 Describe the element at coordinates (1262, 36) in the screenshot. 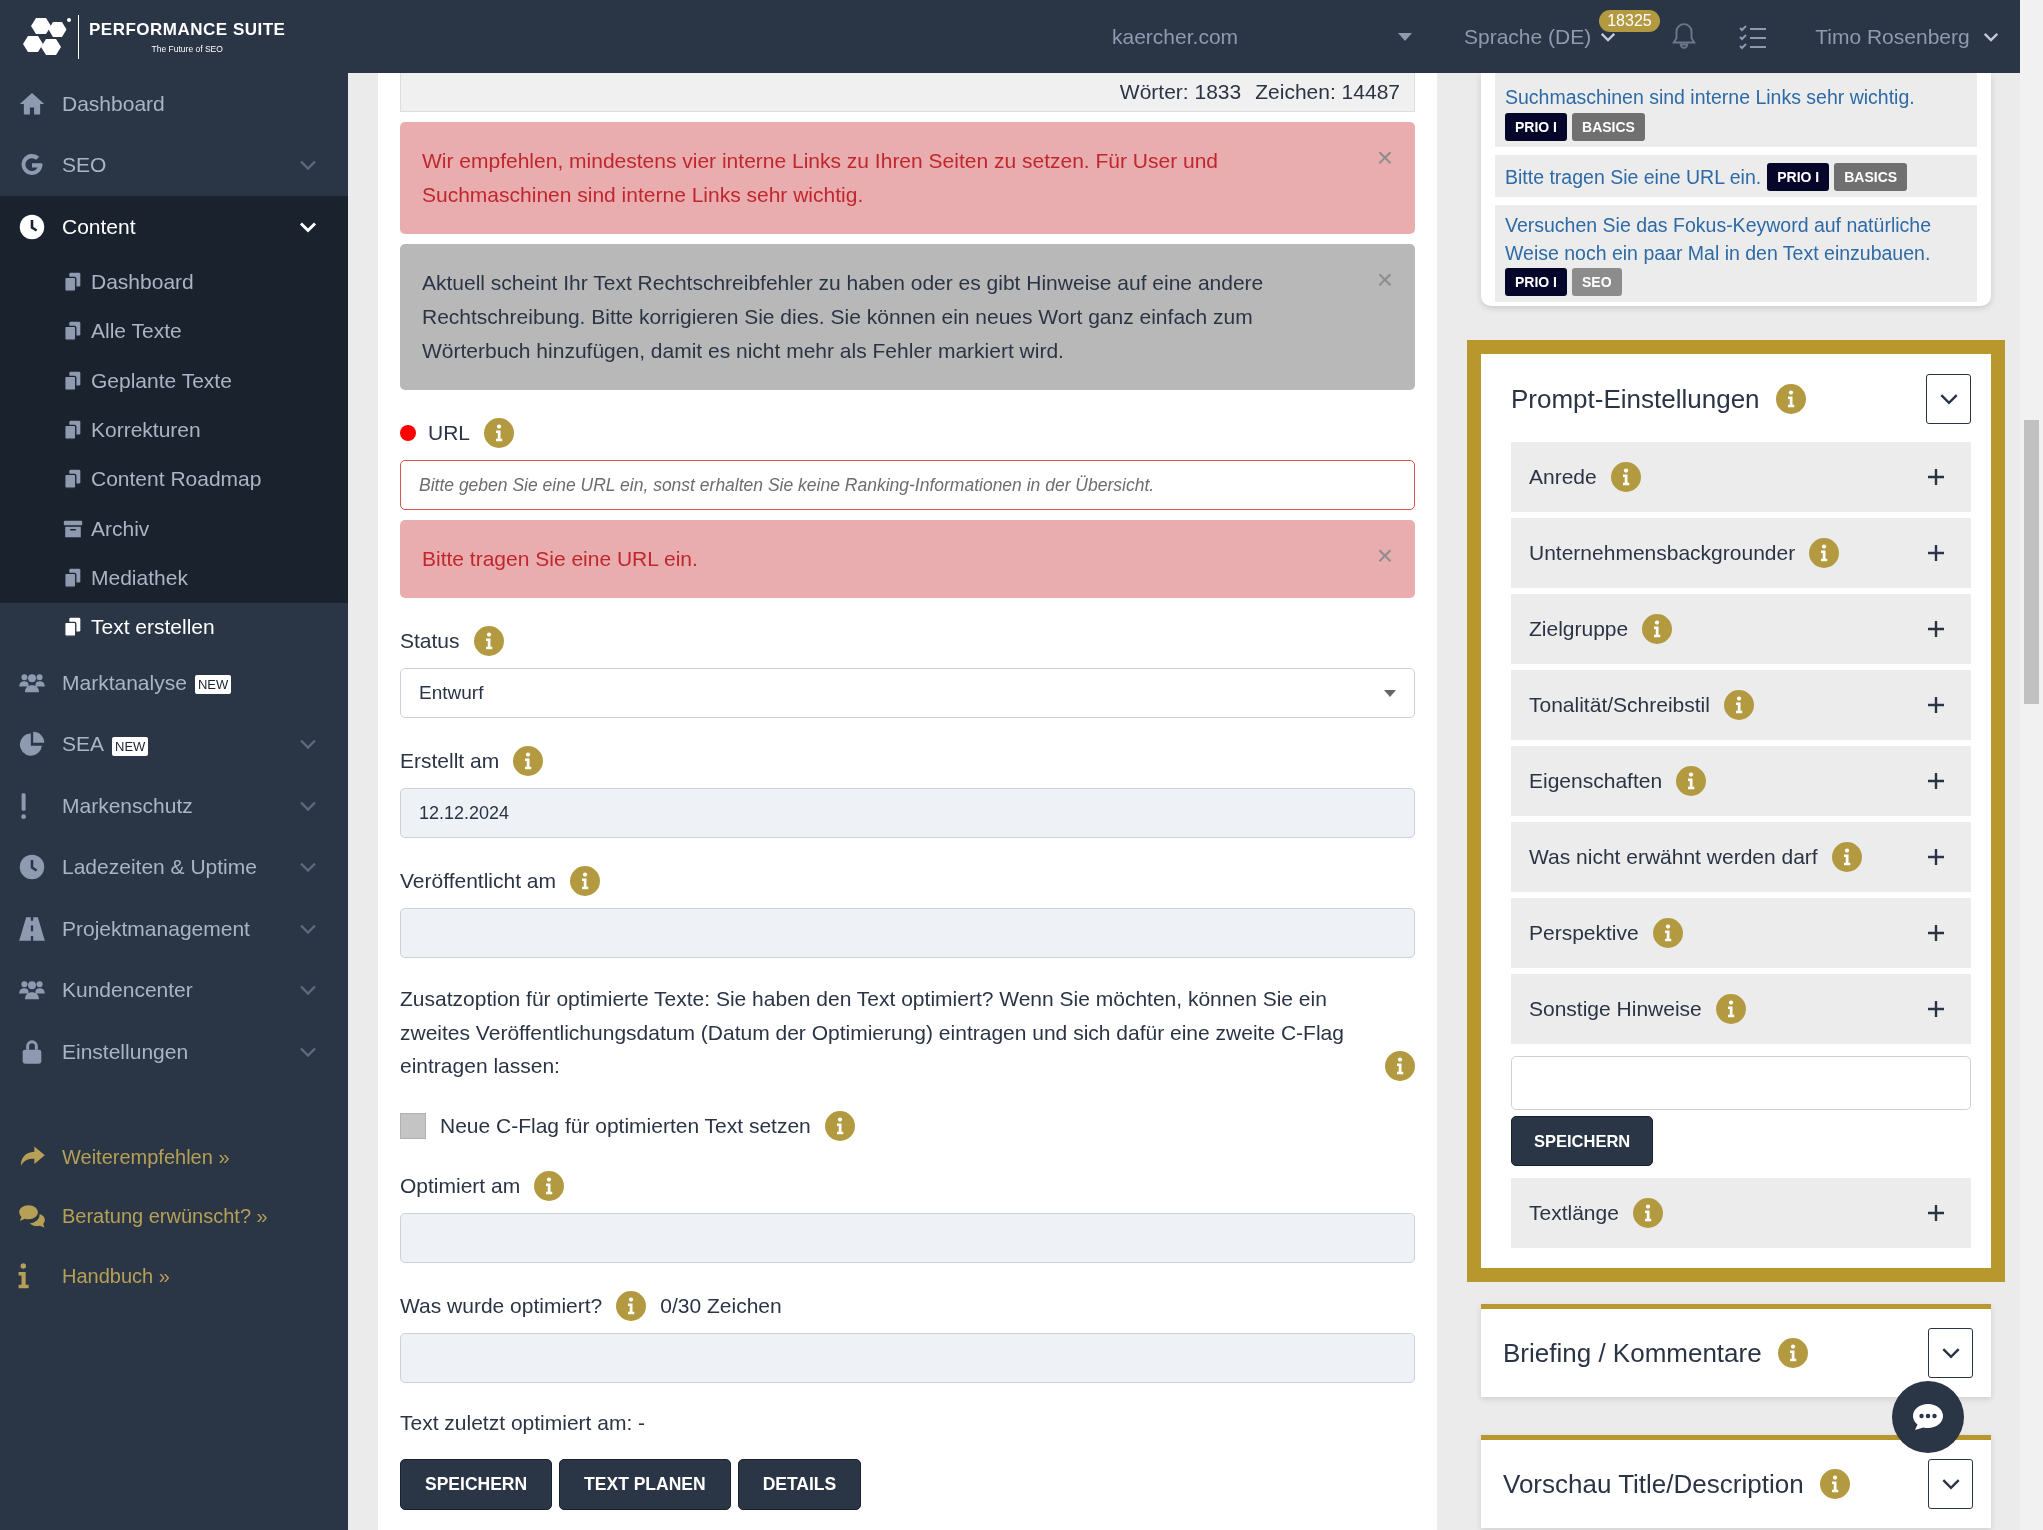

I see `domain-dropdown: kaercher.com` at that location.